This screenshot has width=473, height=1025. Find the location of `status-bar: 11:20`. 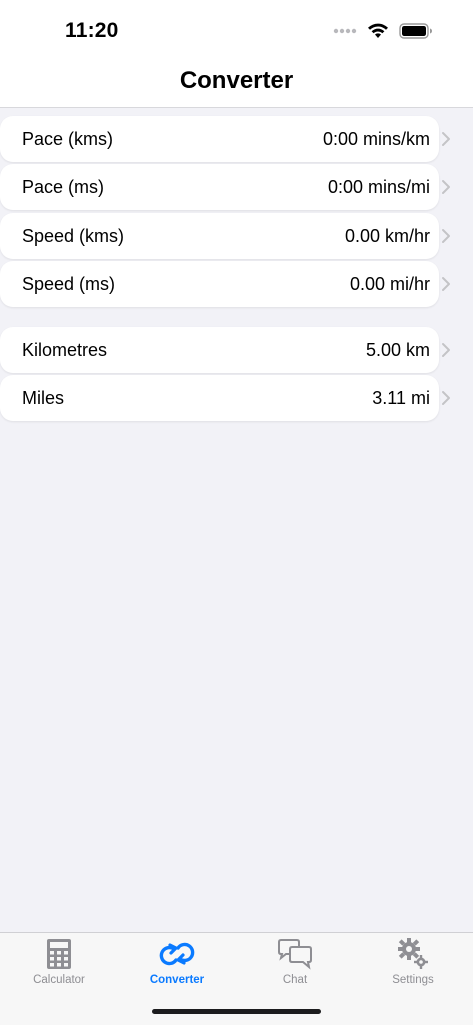

status-bar: 11:20 is located at coordinates (236, 30).